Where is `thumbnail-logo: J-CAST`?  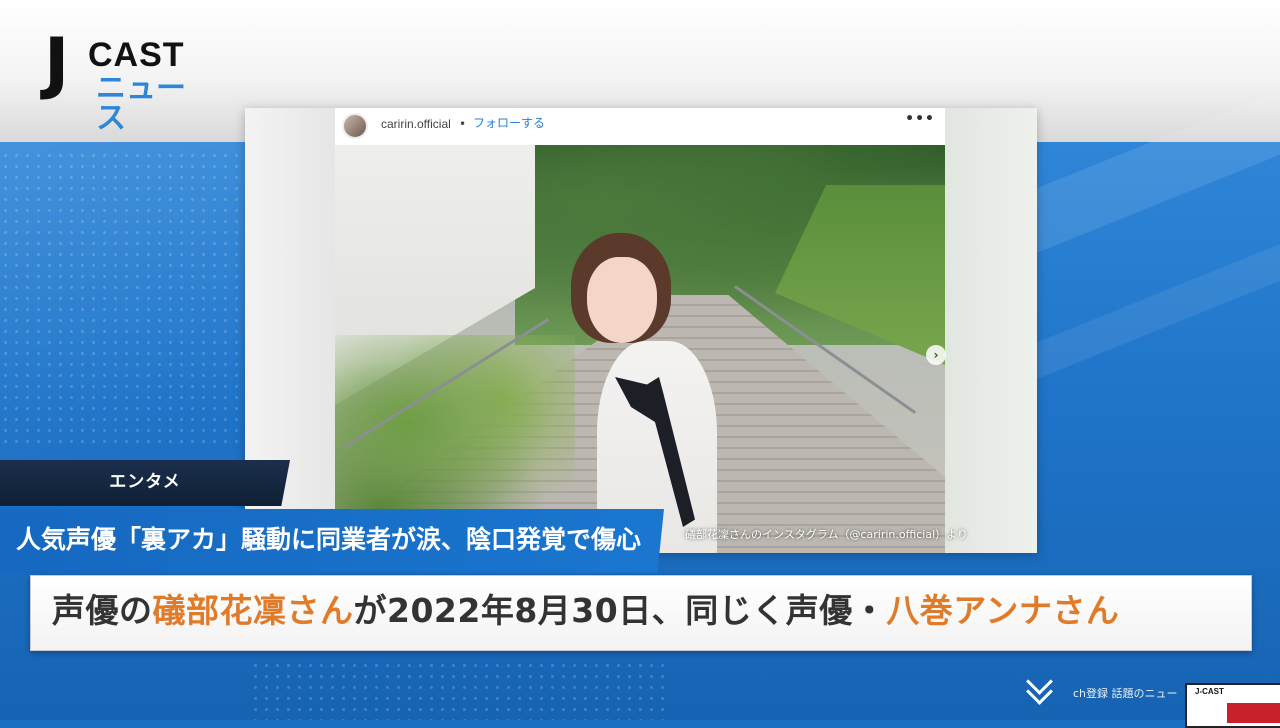 thumbnail-logo: J-CAST is located at coordinates (1209, 691).